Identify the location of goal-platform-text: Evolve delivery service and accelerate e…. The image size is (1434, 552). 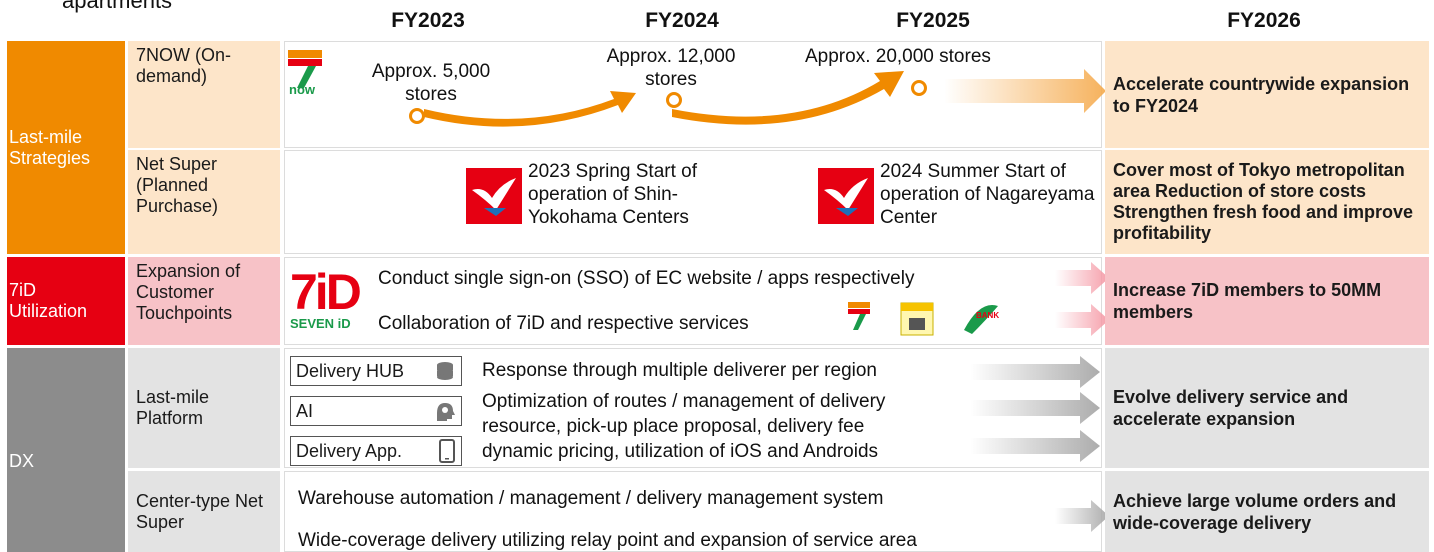
(1231, 408).